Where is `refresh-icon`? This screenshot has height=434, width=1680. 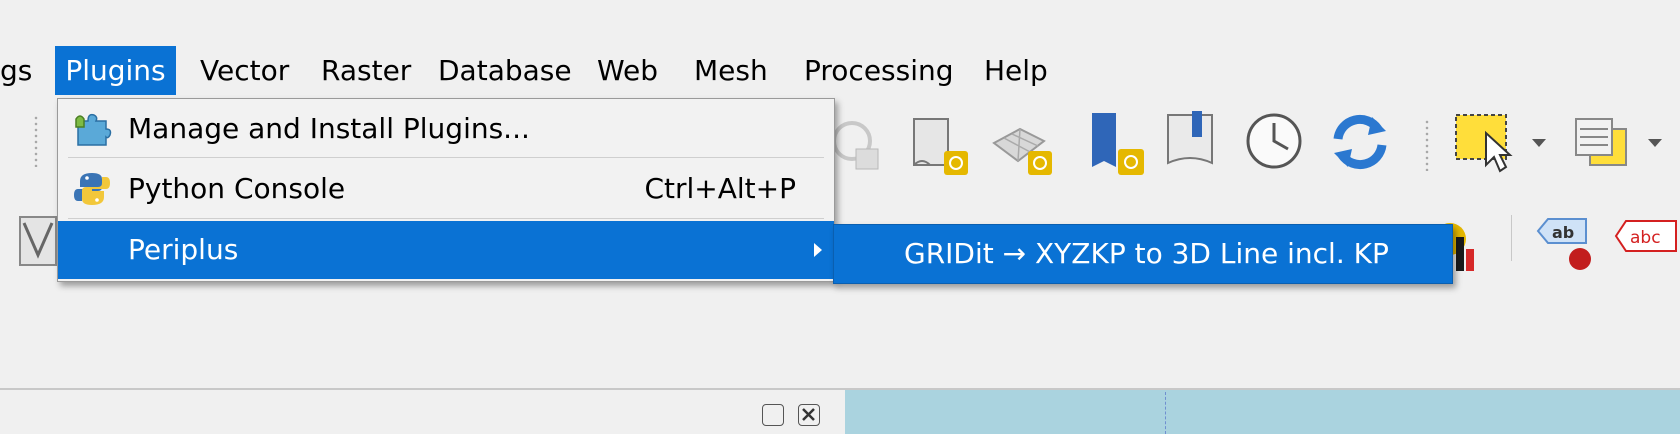
refresh-icon is located at coordinates (1360, 142).